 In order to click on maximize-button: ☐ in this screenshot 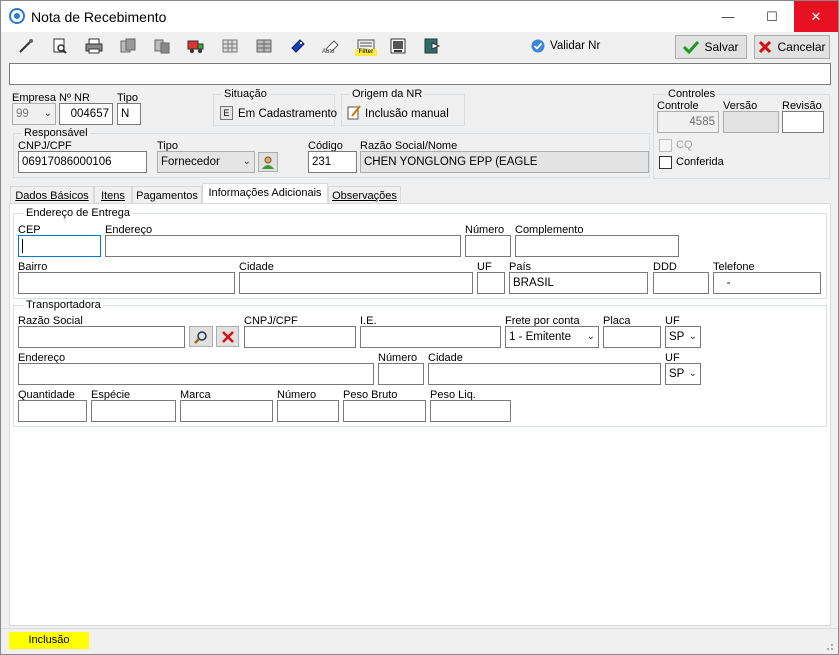, I will do `click(772, 16)`.